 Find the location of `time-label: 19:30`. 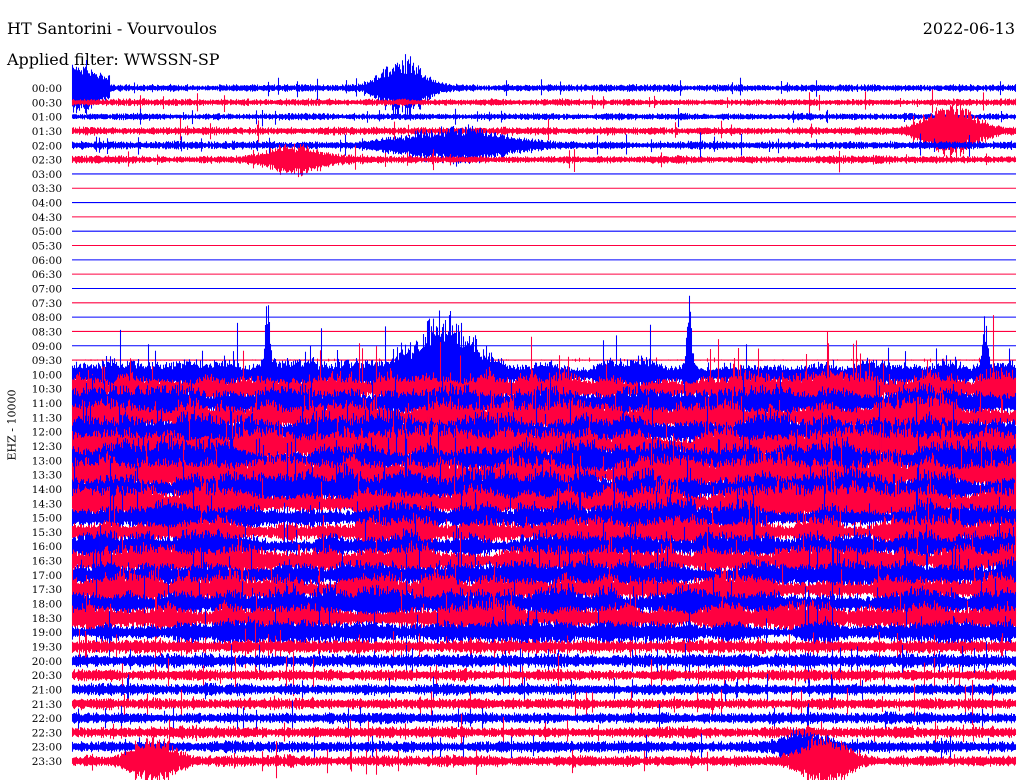

time-label: 19:30 is located at coordinates (47, 647).